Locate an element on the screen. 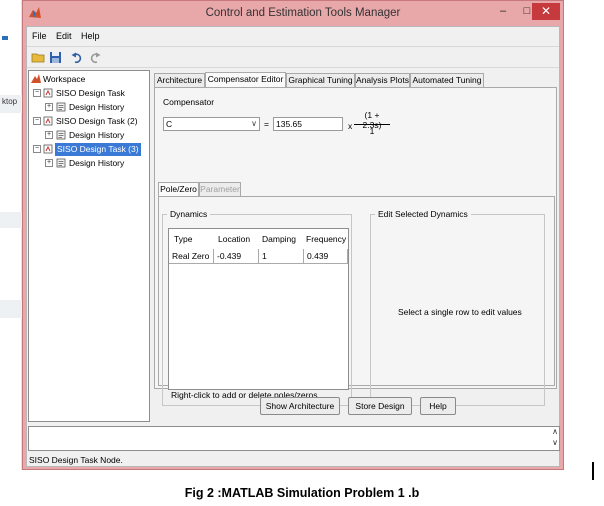 This screenshot has width=604, height=506. store-design-button: Store Design is located at coordinates (380, 406).